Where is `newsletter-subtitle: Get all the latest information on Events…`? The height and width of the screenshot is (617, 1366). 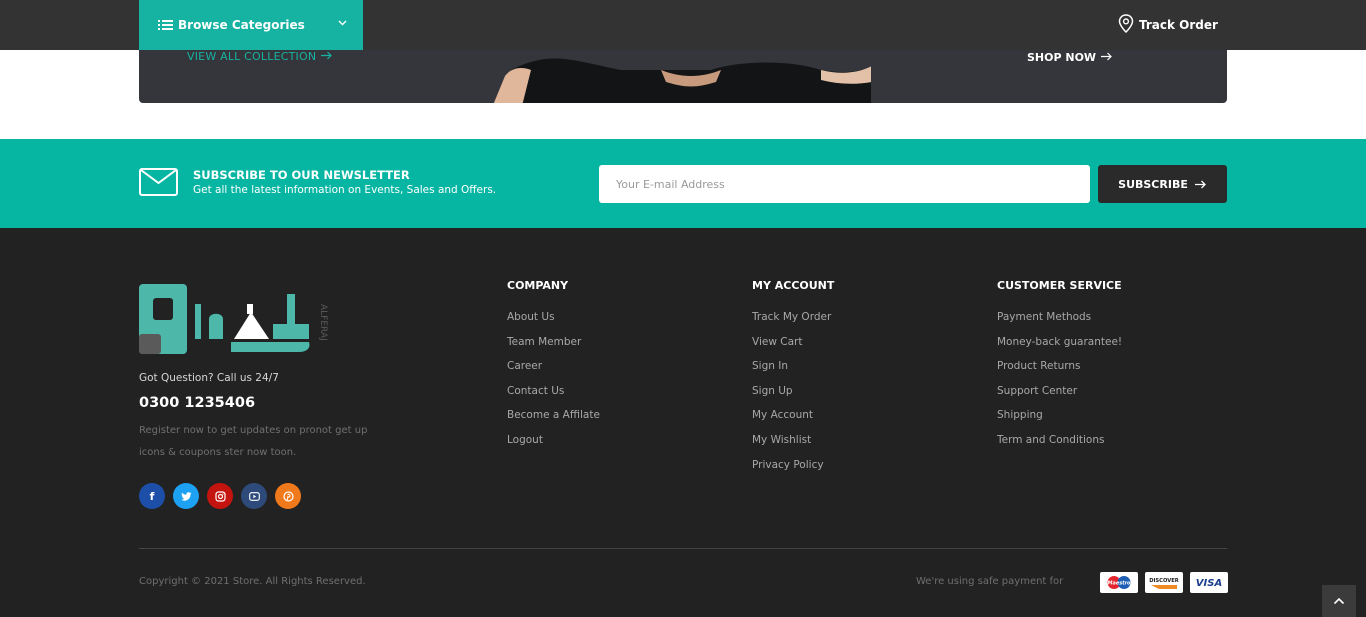 newsletter-subtitle: Get all the latest information on Events… is located at coordinates (345, 190).